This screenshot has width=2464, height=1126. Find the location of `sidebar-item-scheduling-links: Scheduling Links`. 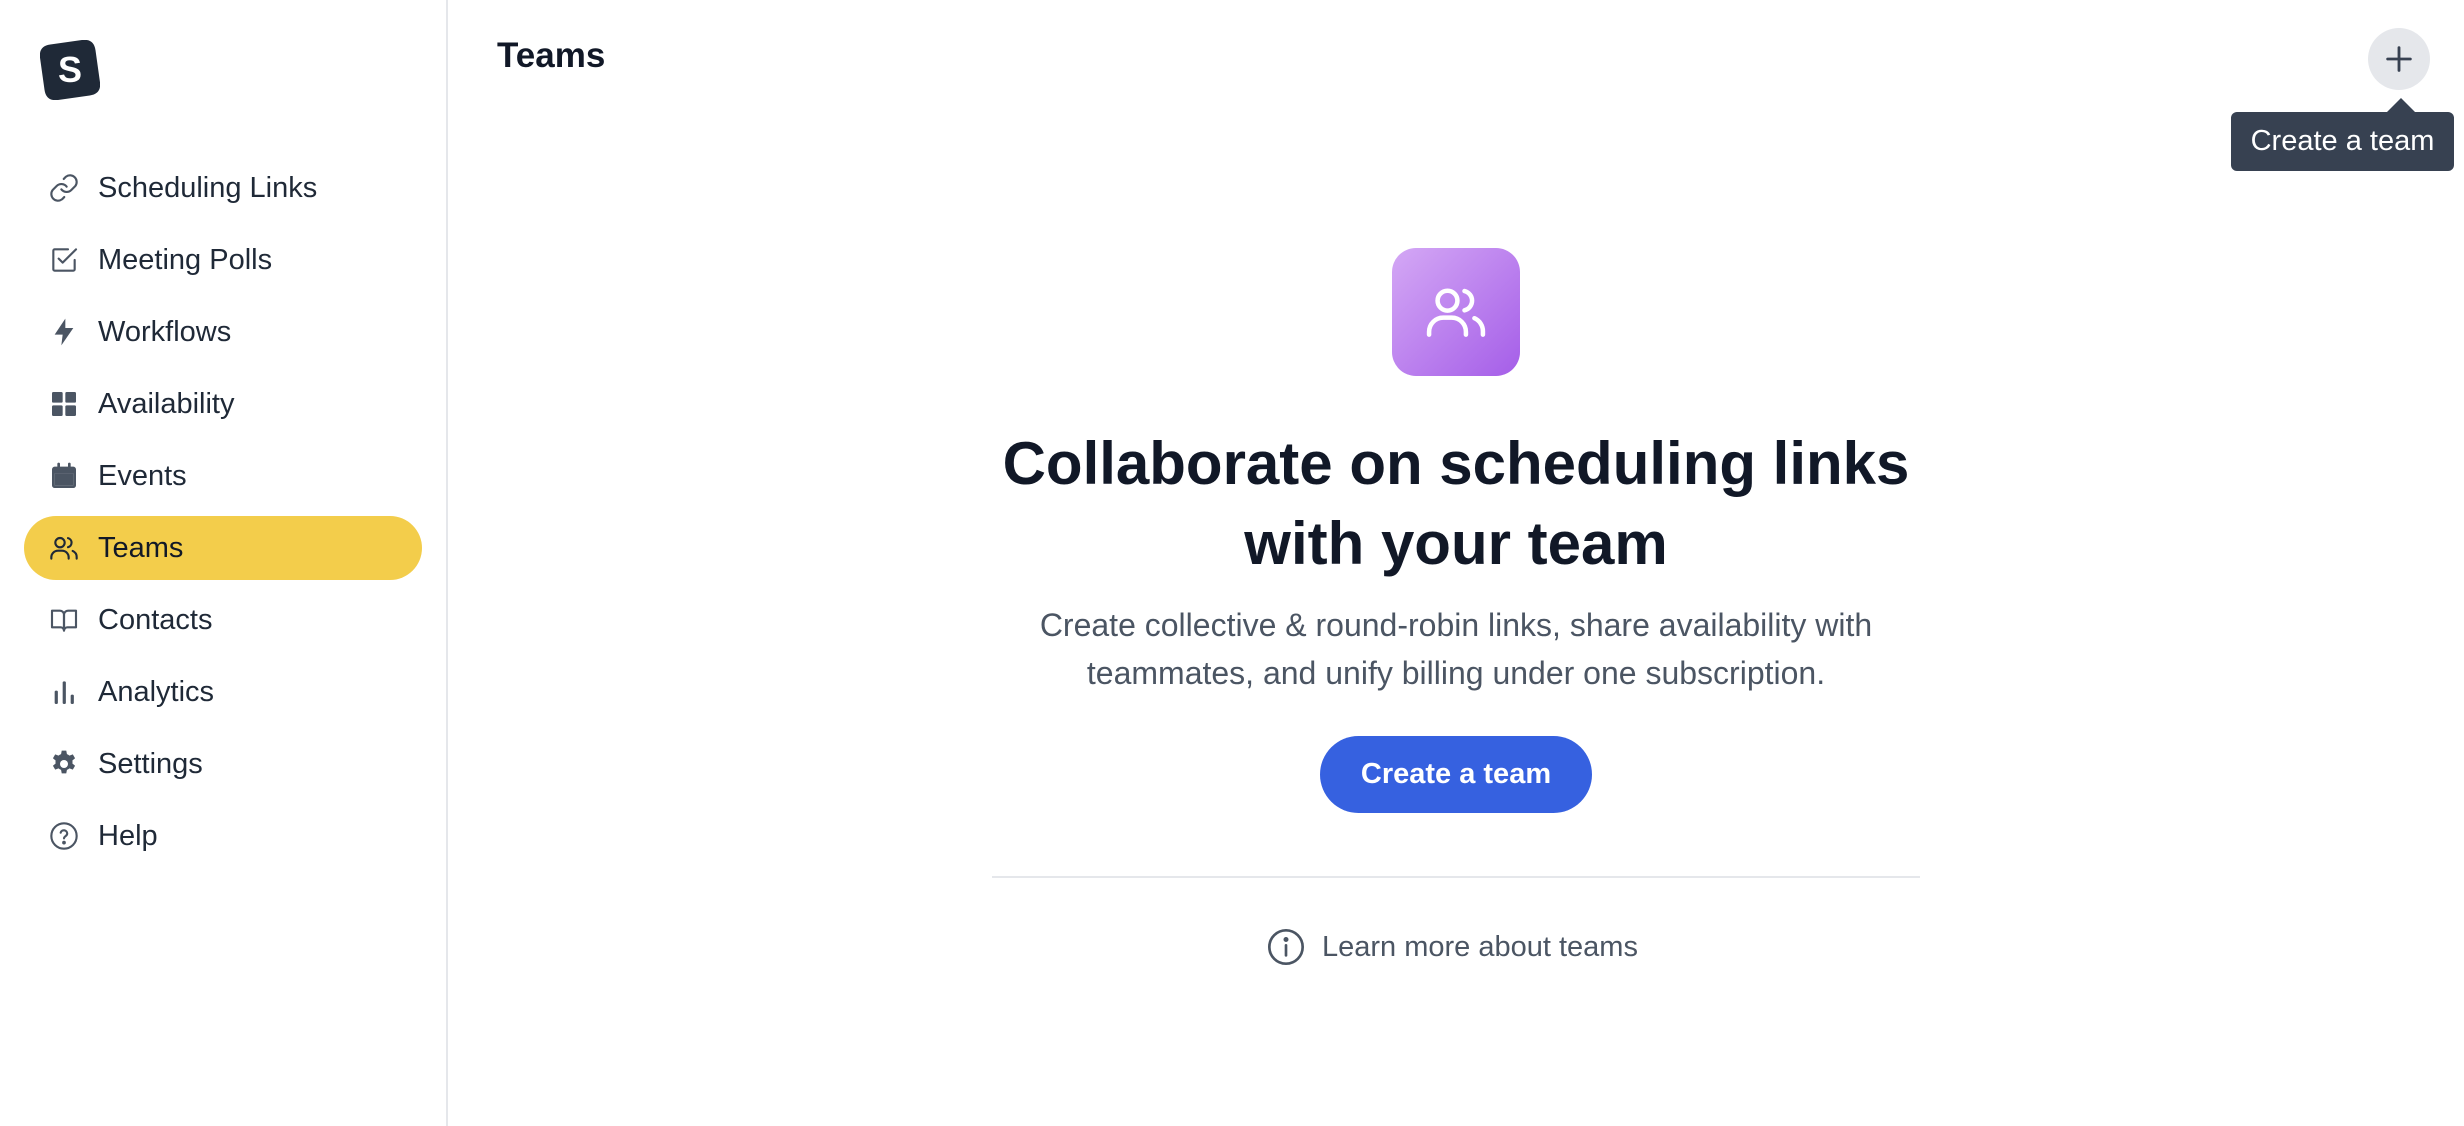

sidebar-item-scheduling-links: Scheduling Links is located at coordinates (223, 188).